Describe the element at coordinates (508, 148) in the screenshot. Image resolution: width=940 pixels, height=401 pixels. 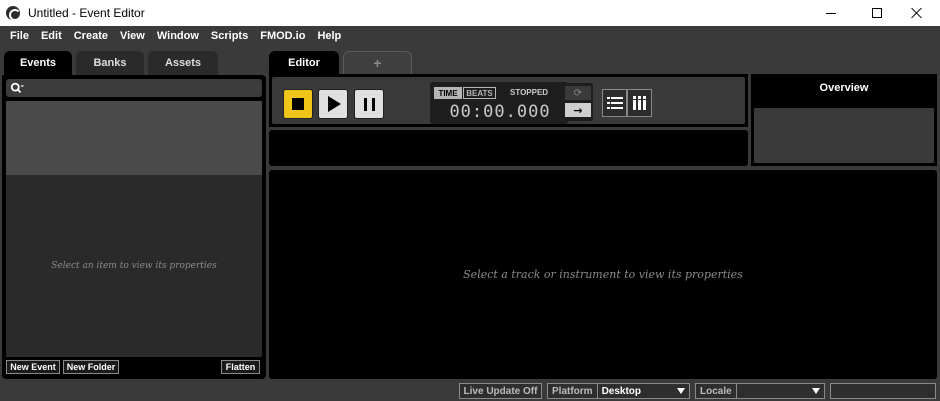
I see `timeline-ruler` at that location.